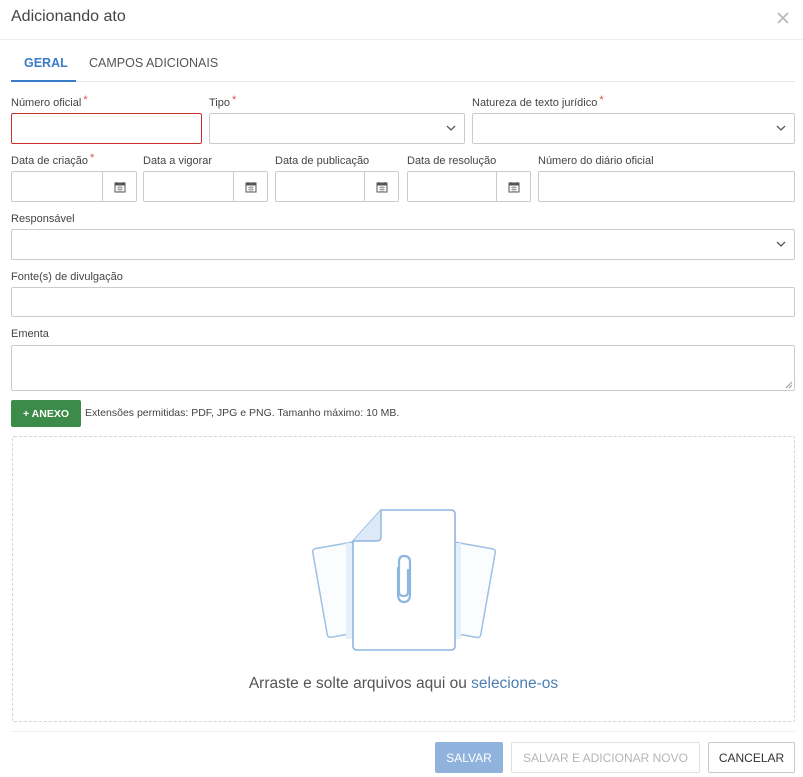  I want to click on fontes-field, so click(403, 302).